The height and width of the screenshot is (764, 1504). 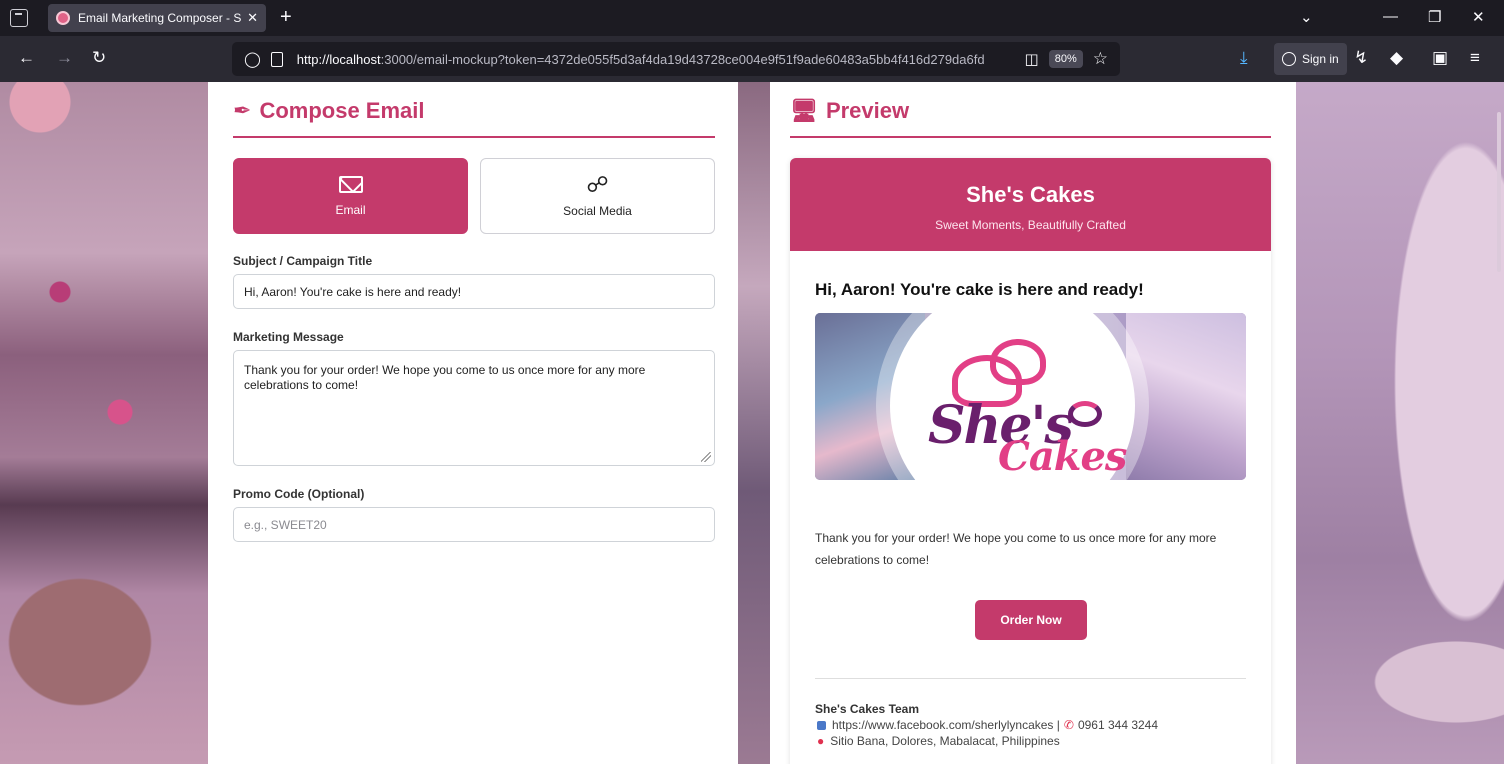 What do you see at coordinates (474, 524) in the screenshot?
I see `promo-code-input: e.g., SWEET20` at bounding box center [474, 524].